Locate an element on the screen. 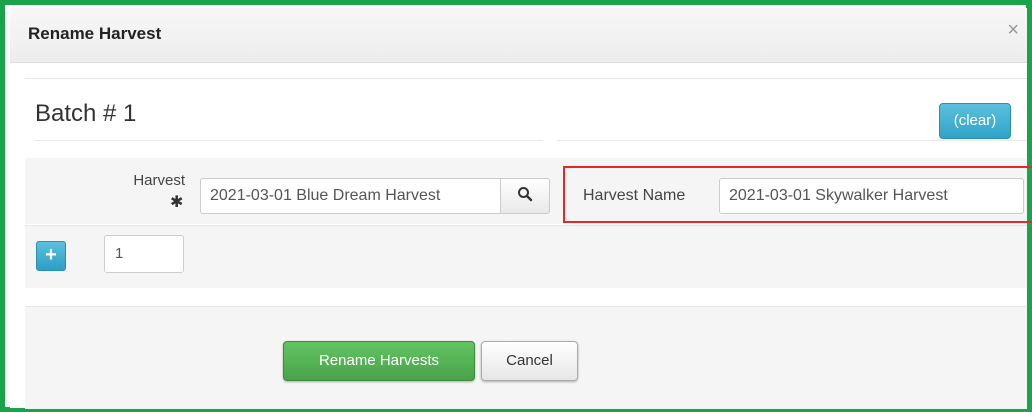  dialog-title: Rename Harvest is located at coordinates (95, 33).